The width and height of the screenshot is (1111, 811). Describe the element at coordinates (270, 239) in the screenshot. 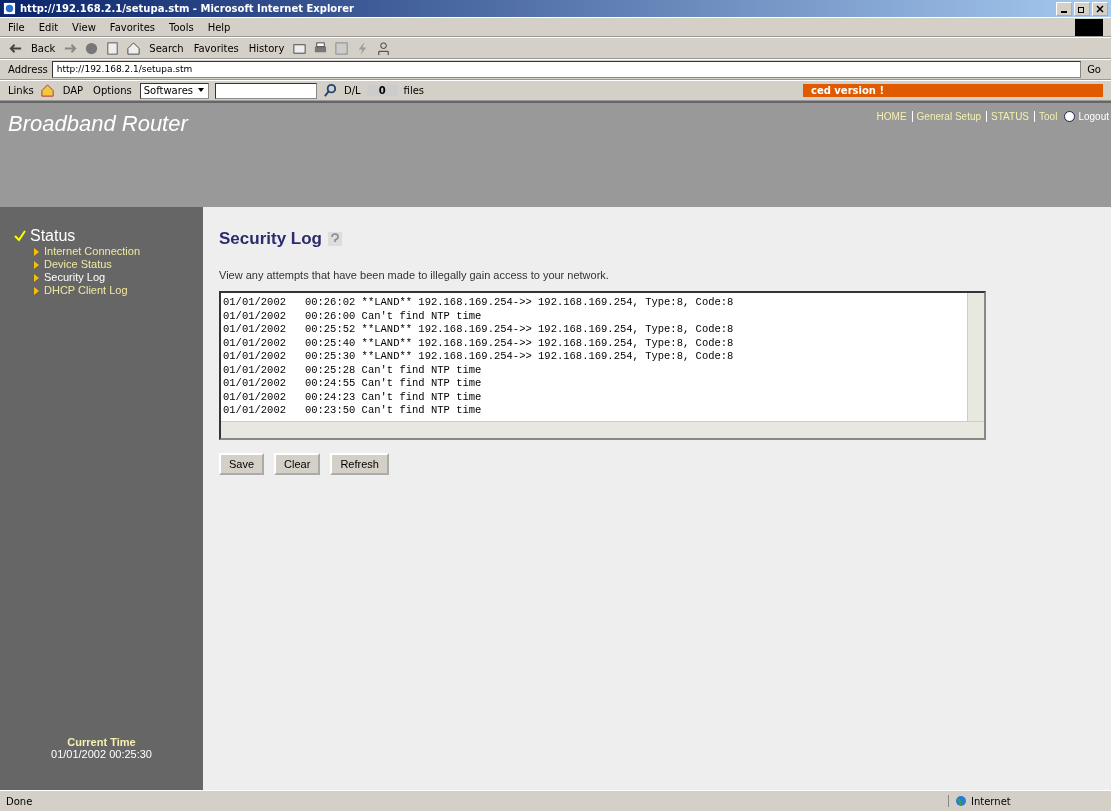

I see `page-title: Security Log` at that location.